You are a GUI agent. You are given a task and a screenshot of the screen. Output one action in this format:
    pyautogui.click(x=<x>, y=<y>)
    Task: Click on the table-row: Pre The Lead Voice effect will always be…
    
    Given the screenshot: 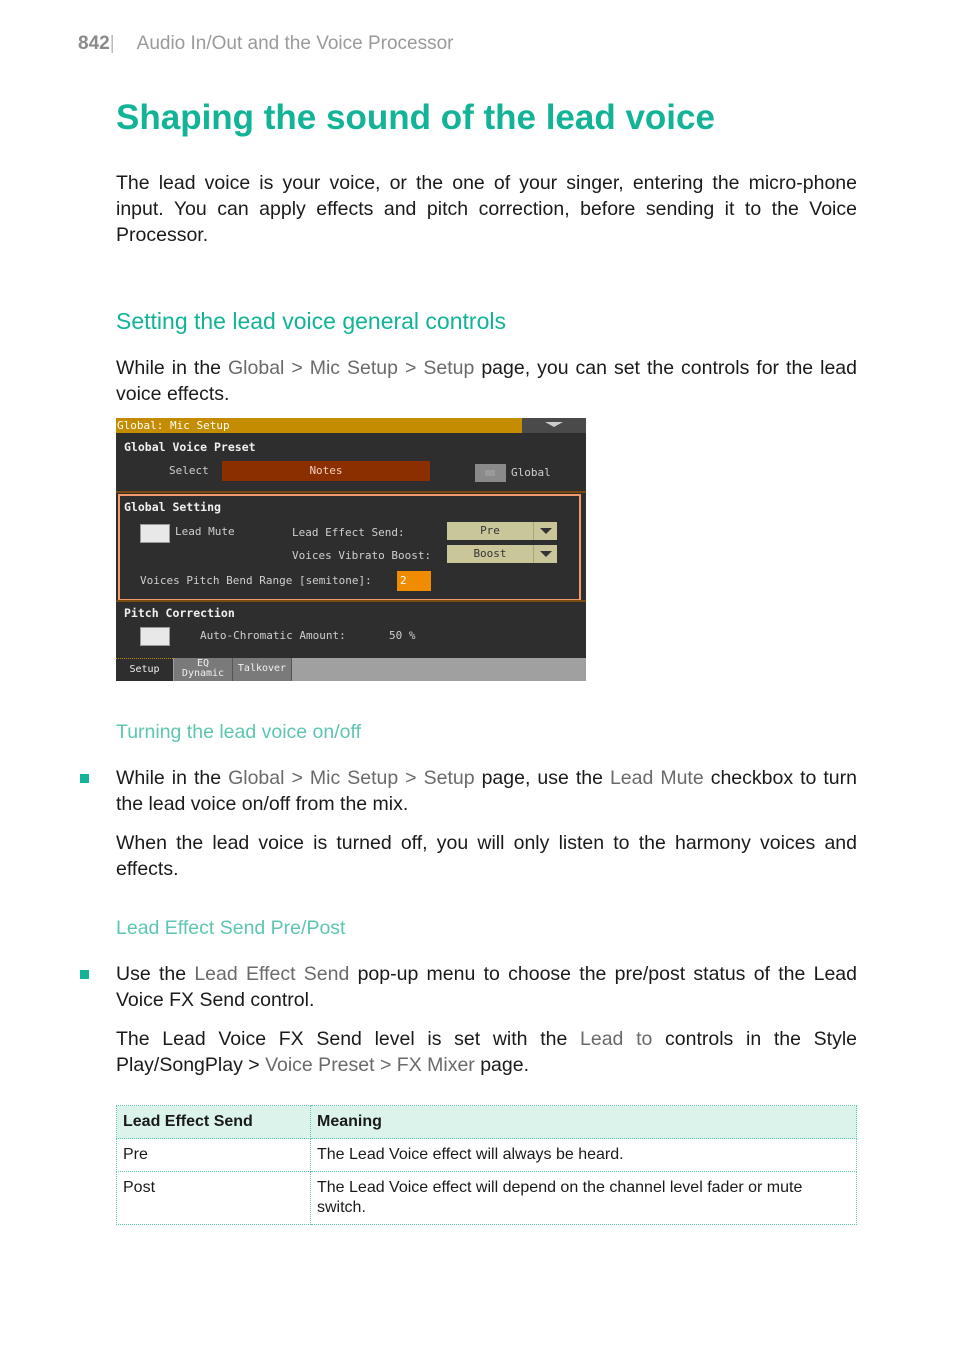 What is the action you would take?
    pyautogui.click(x=486, y=1155)
    